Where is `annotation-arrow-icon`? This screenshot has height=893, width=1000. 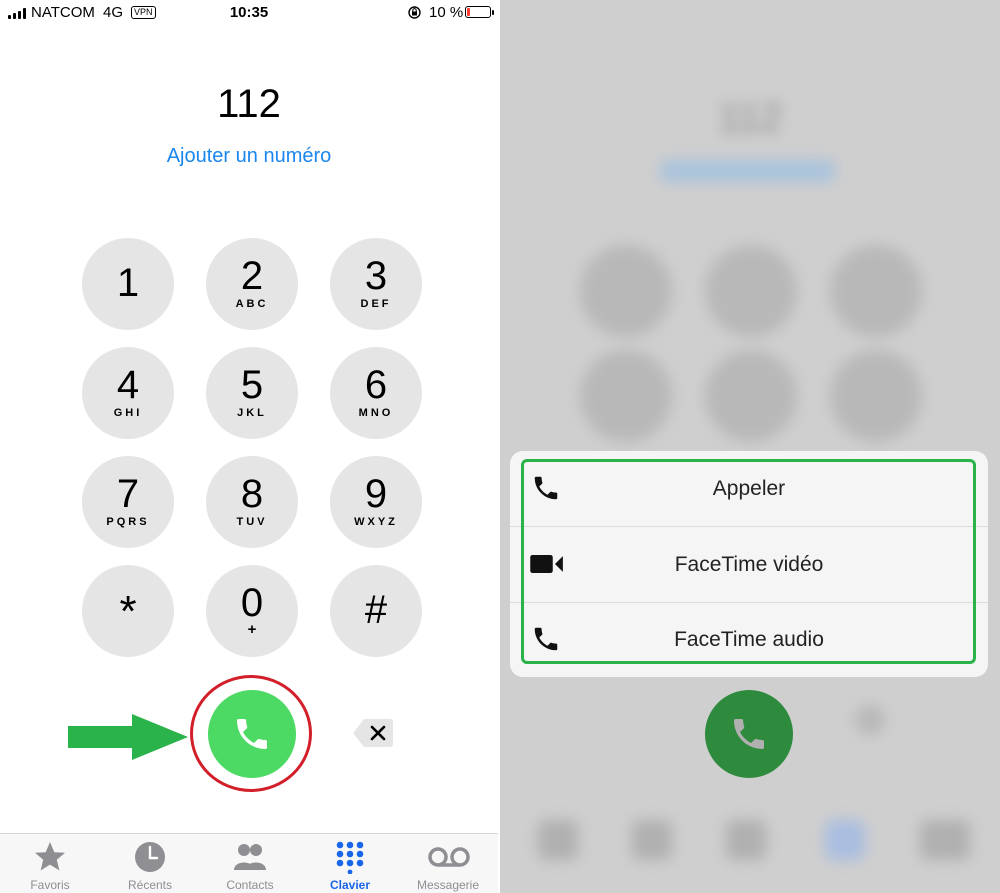
annotation-arrow-icon is located at coordinates (128, 737).